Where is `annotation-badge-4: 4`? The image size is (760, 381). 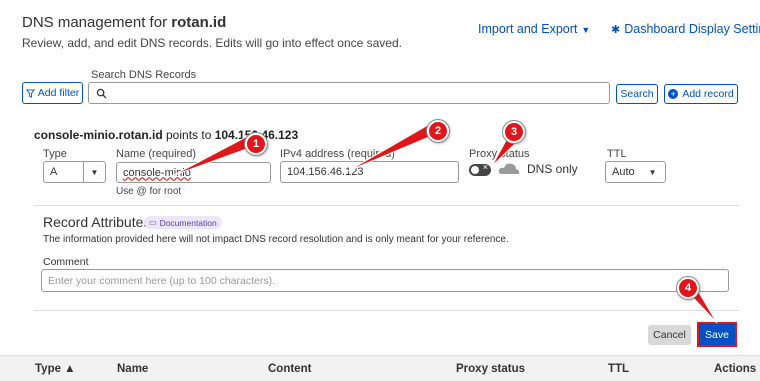
annotation-badge-4: 4 is located at coordinates (688, 288).